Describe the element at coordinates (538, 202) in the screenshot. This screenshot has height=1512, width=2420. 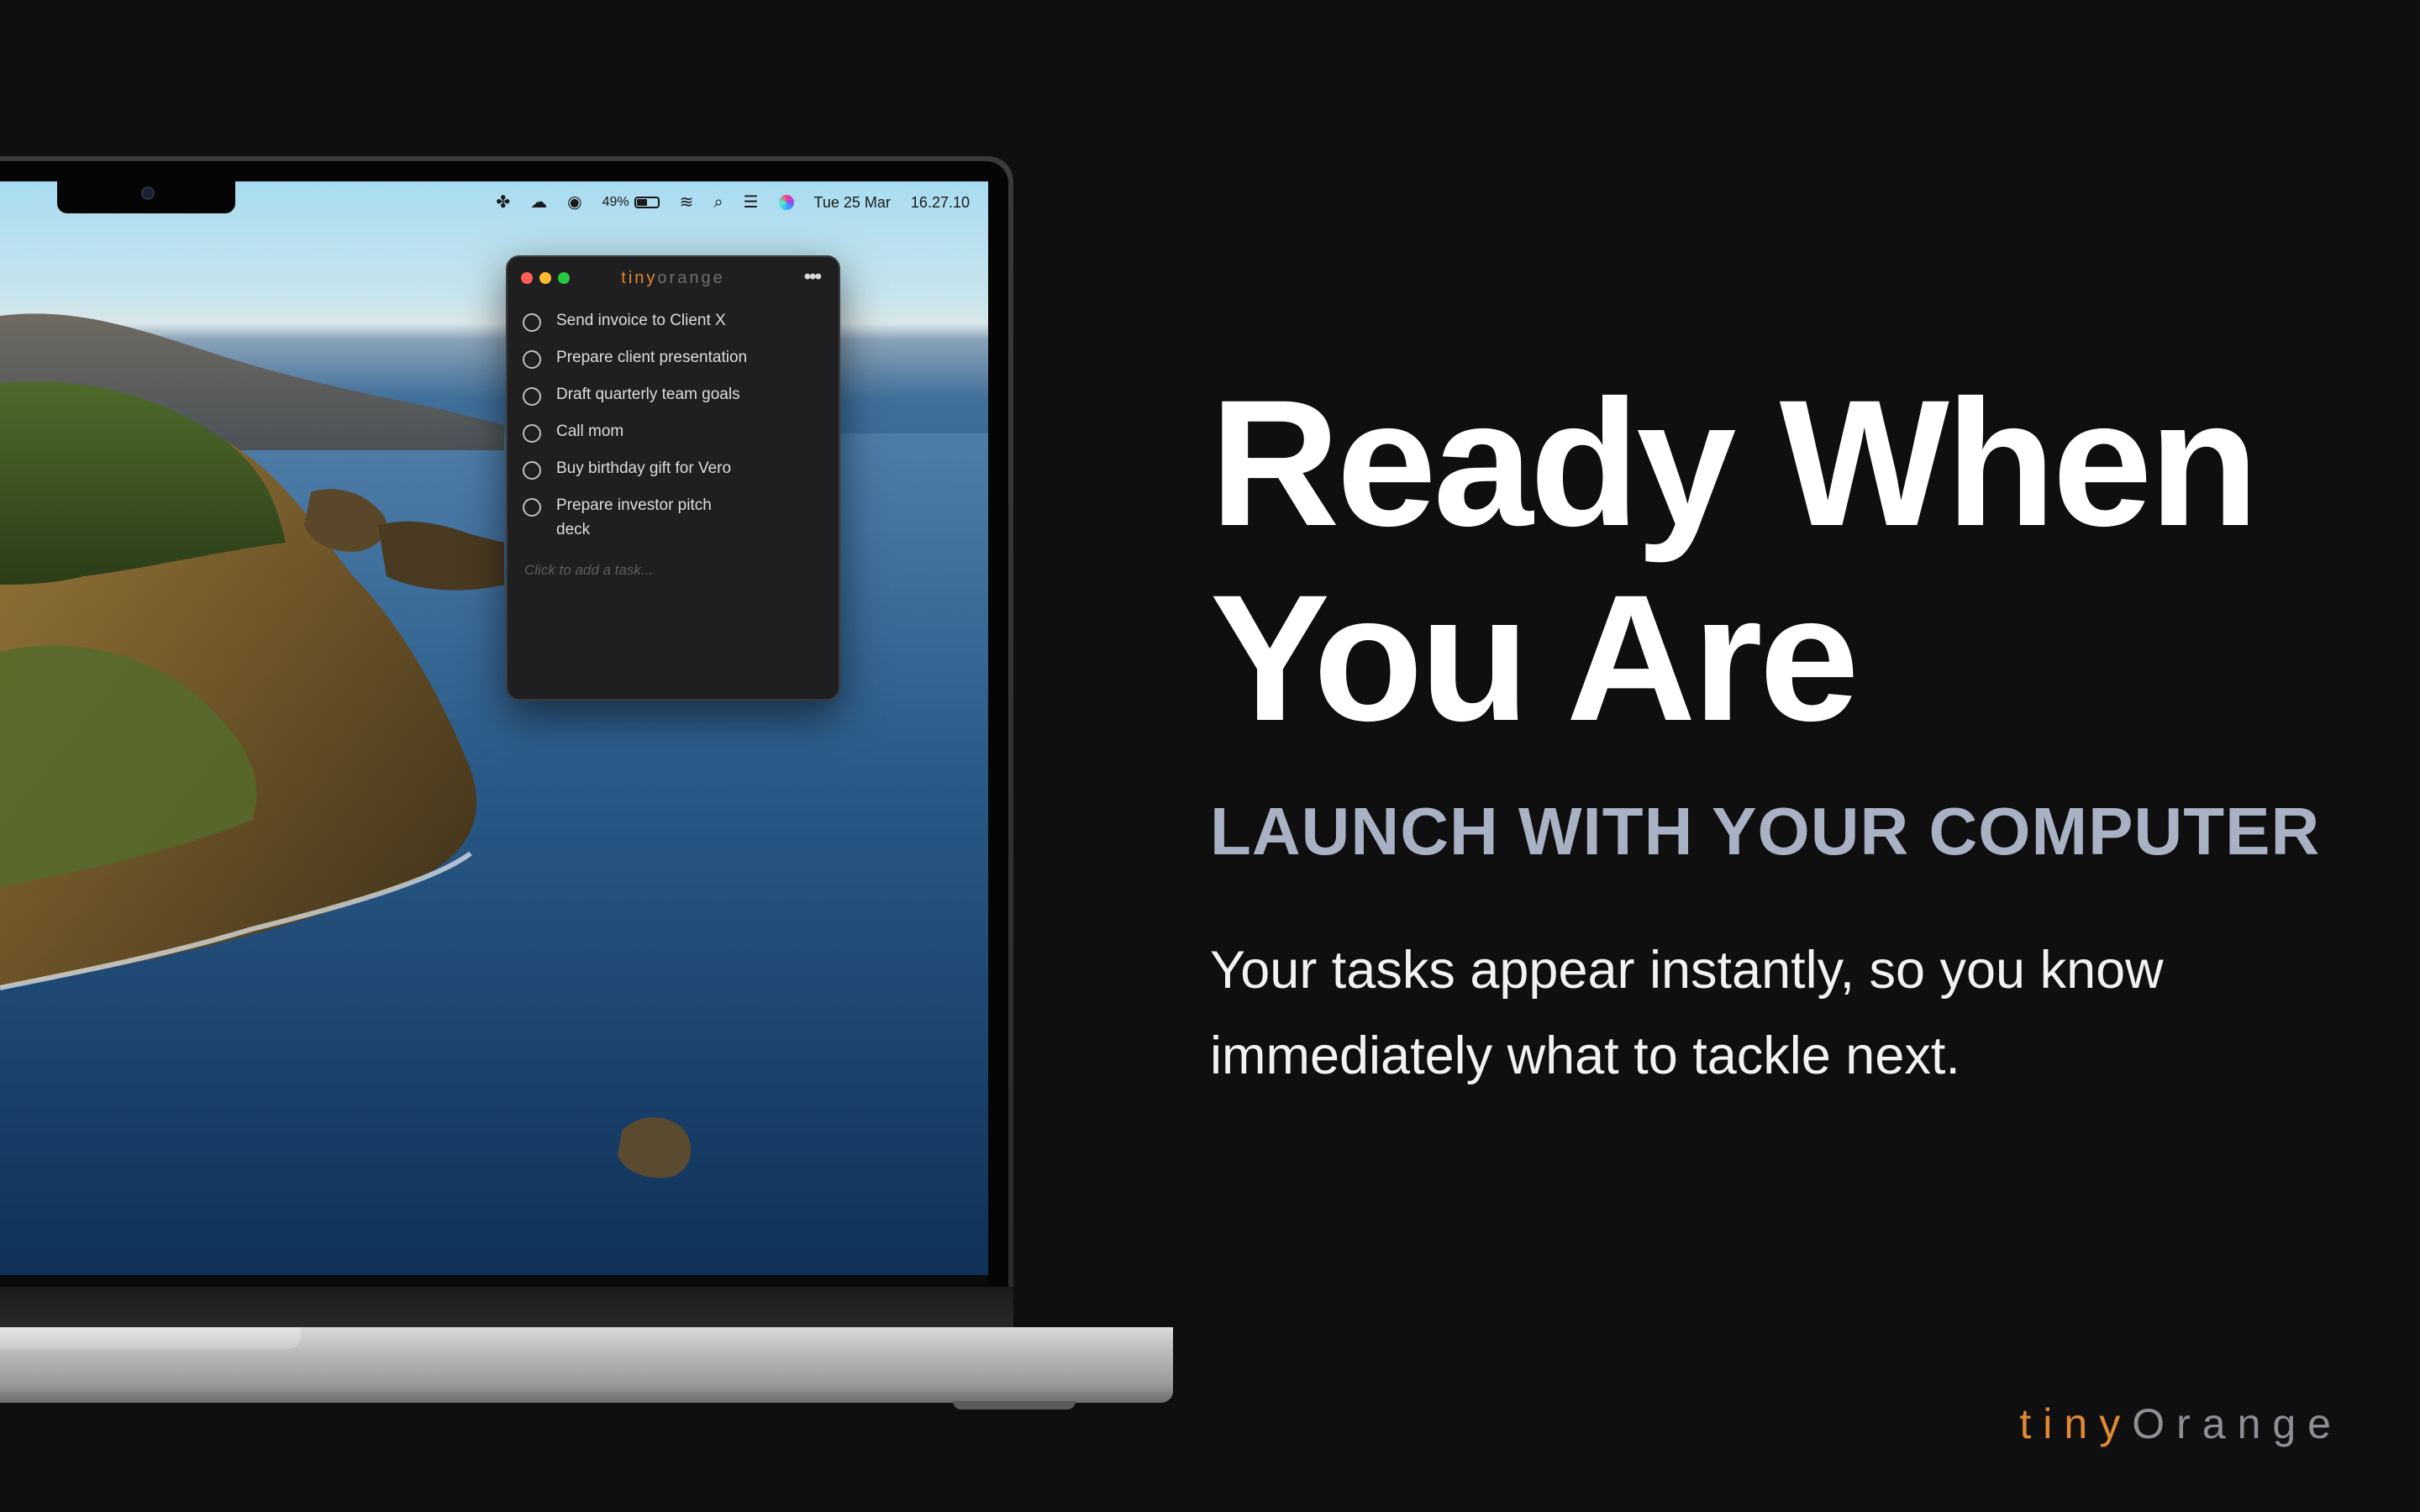
I see `weather-icon: ☁` at that location.